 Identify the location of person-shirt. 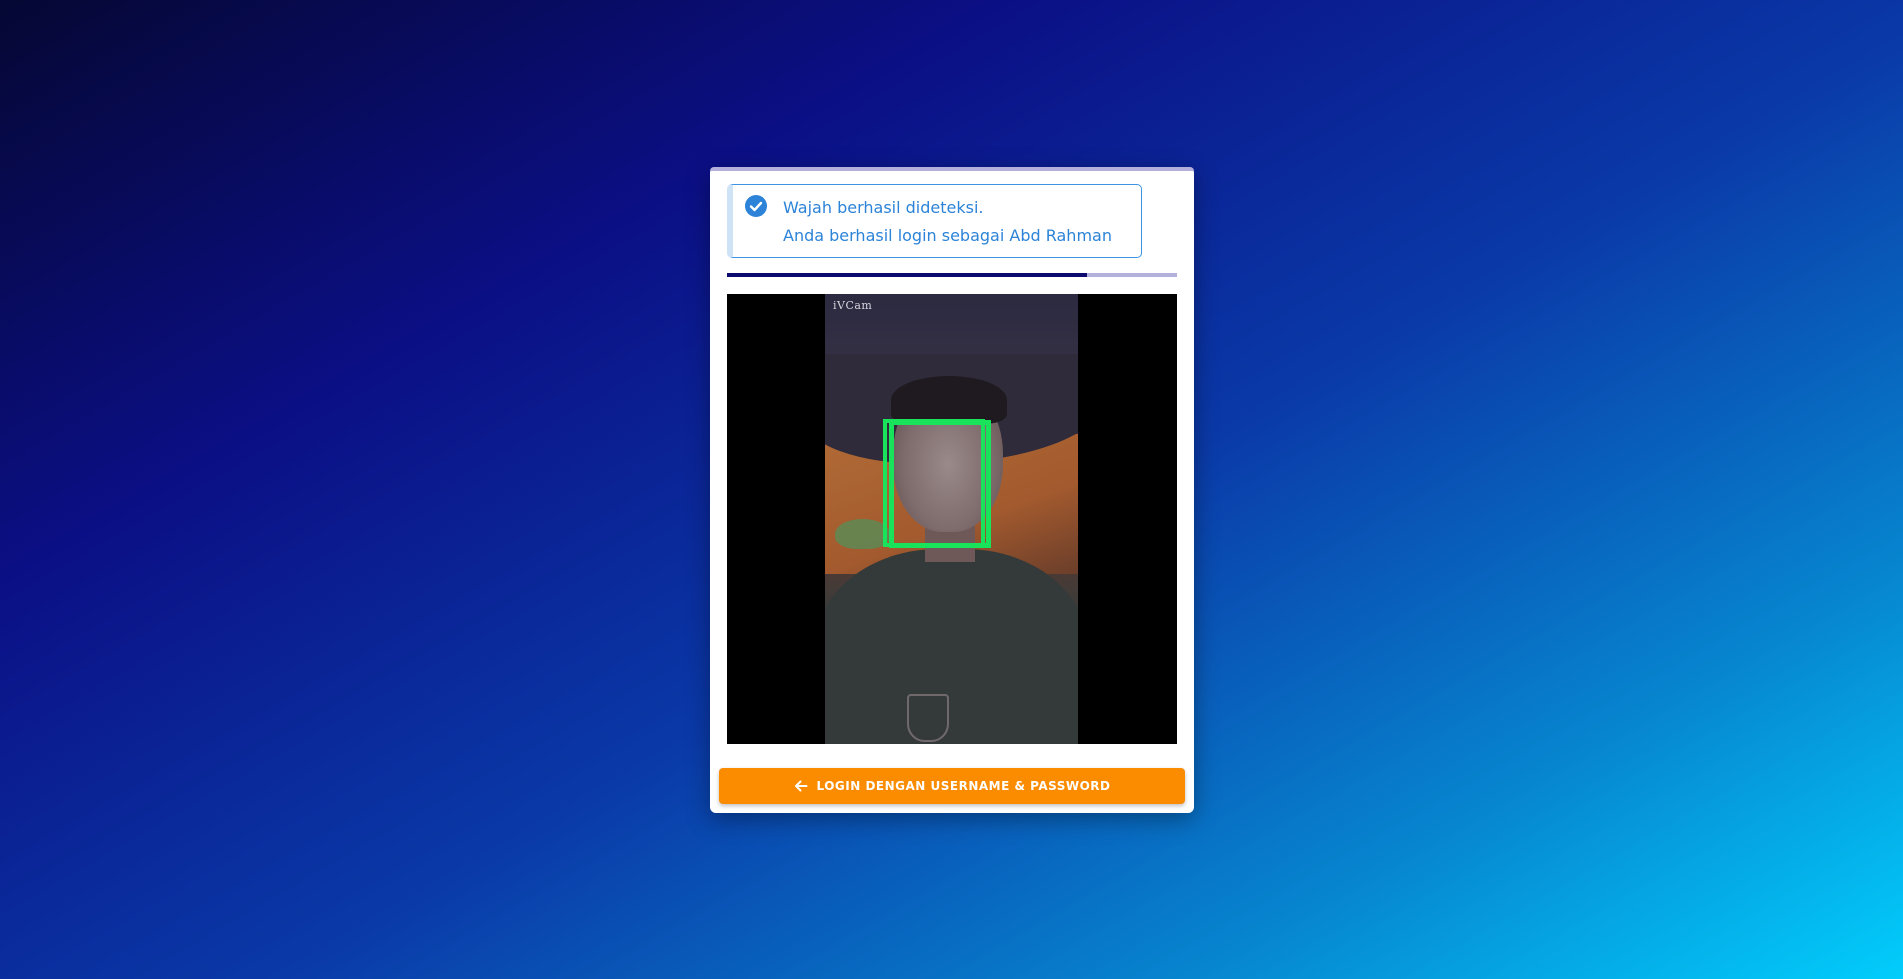
(951, 646).